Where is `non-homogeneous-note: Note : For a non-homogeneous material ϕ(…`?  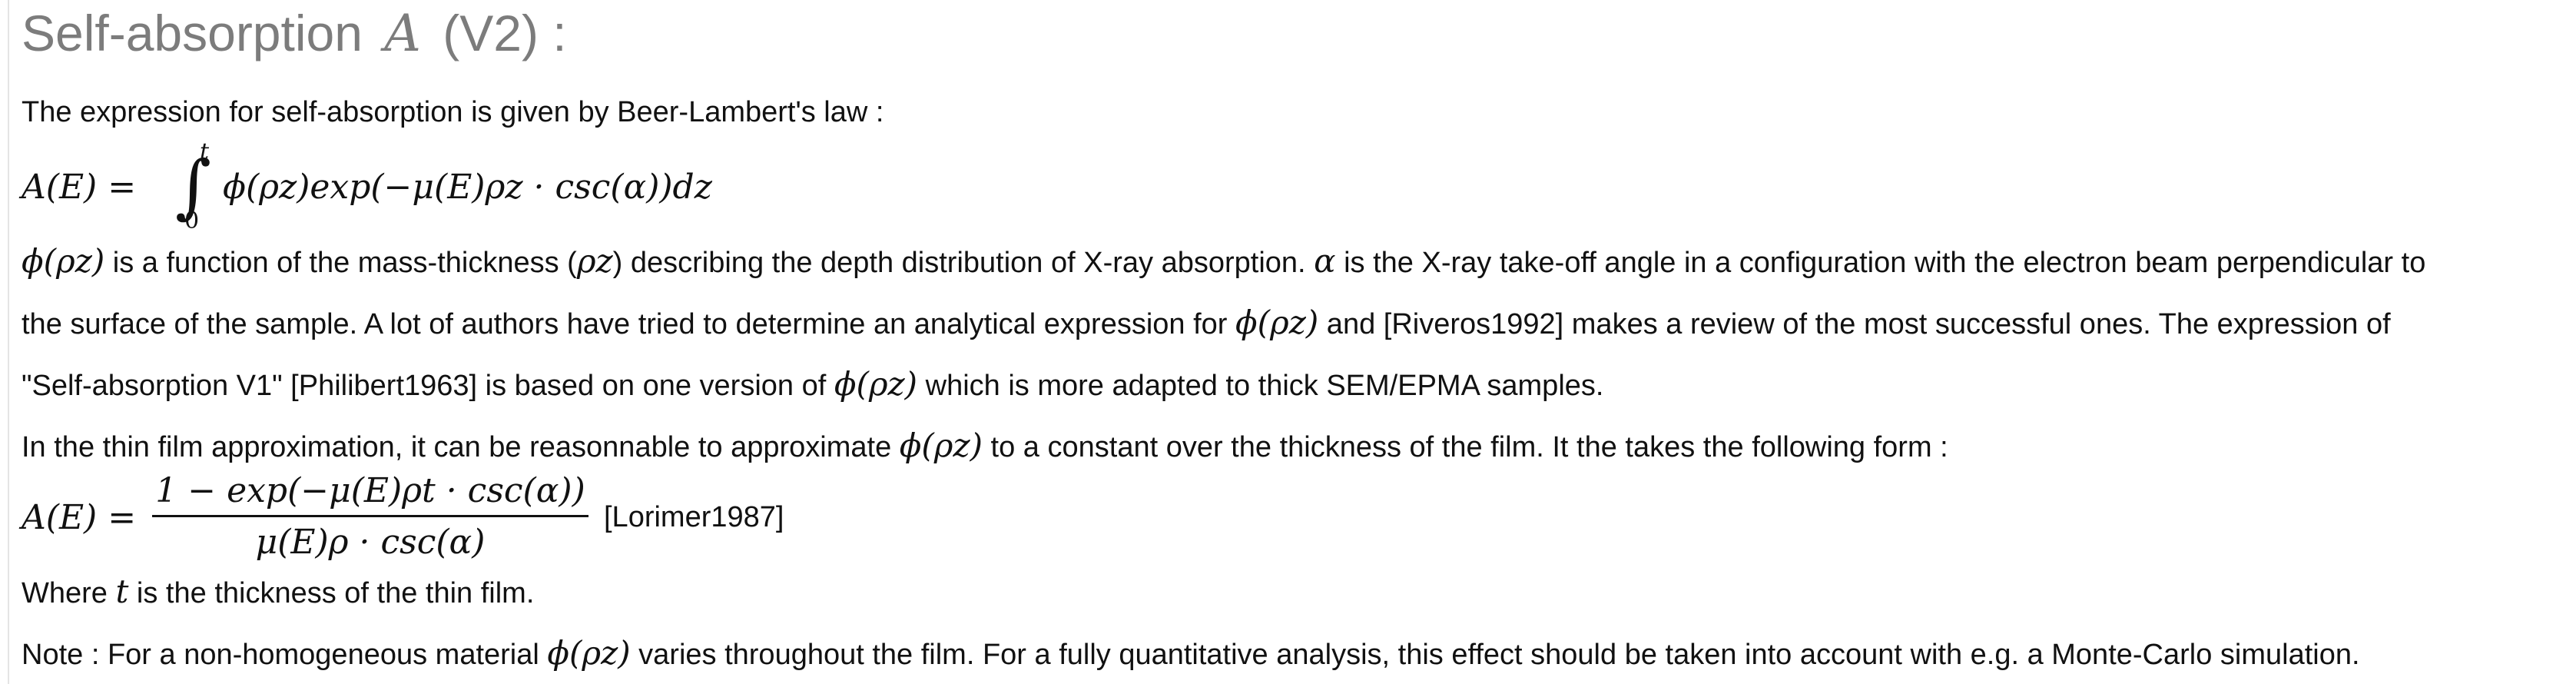 non-homogeneous-note: Note : For a non-homogeneous material ϕ(… is located at coordinates (1191, 654).